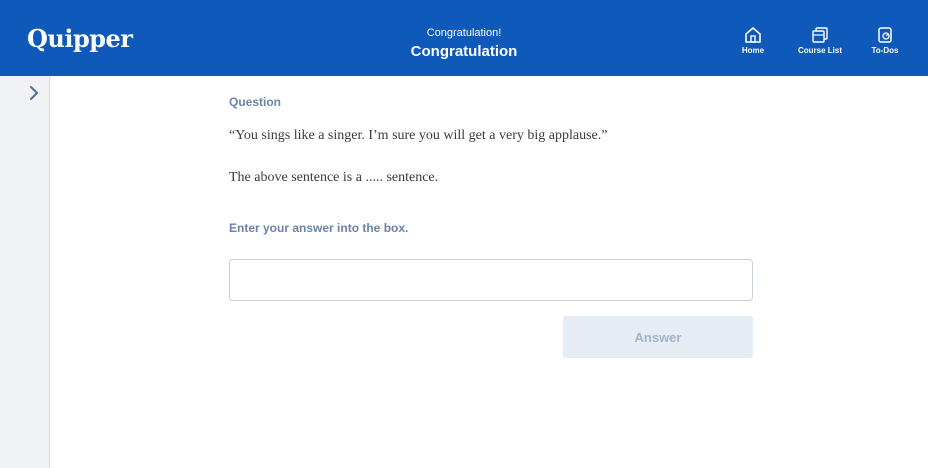 The width and height of the screenshot is (928, 468). Describe the element at coordinates (255, 102) in the screenshot. I see `question-label: Question` at that location.